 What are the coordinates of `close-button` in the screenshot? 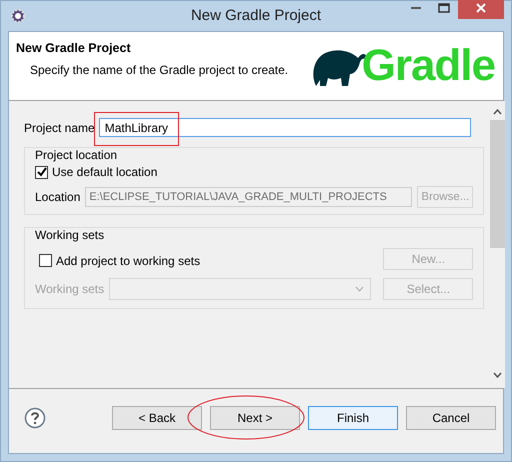 It's located at (481, 9).